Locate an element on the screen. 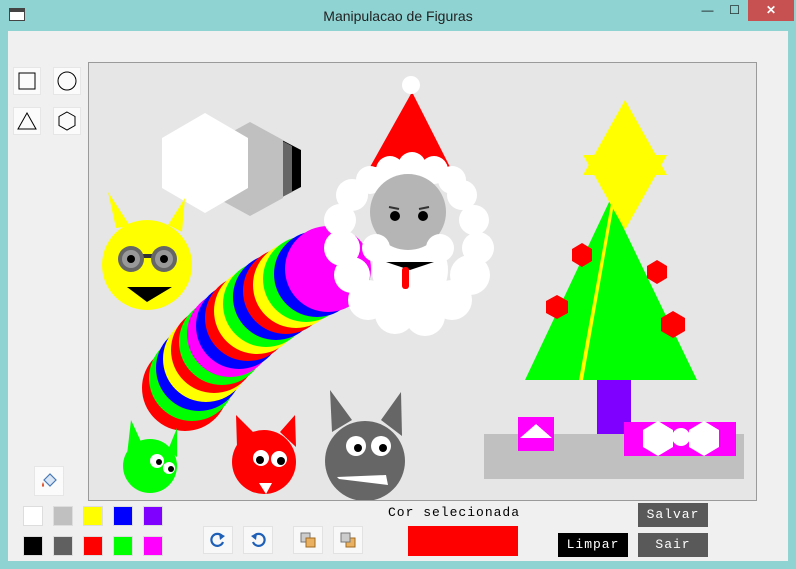 The width and height of the screenshot is (796, 569). circle-icon is located at coordinates (67, 81).